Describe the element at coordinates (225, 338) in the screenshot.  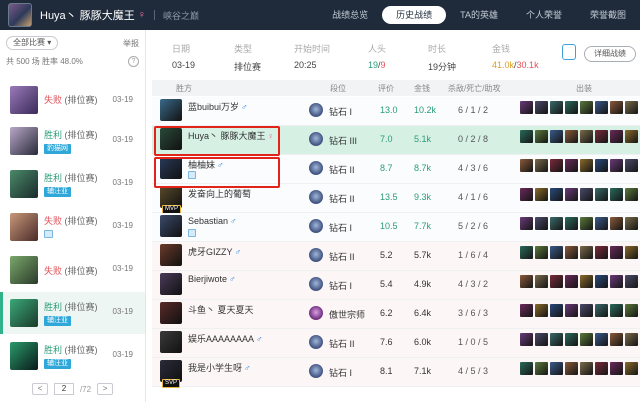
I see `player-name: 娱乐AAAAAAAA ♂` at that location.